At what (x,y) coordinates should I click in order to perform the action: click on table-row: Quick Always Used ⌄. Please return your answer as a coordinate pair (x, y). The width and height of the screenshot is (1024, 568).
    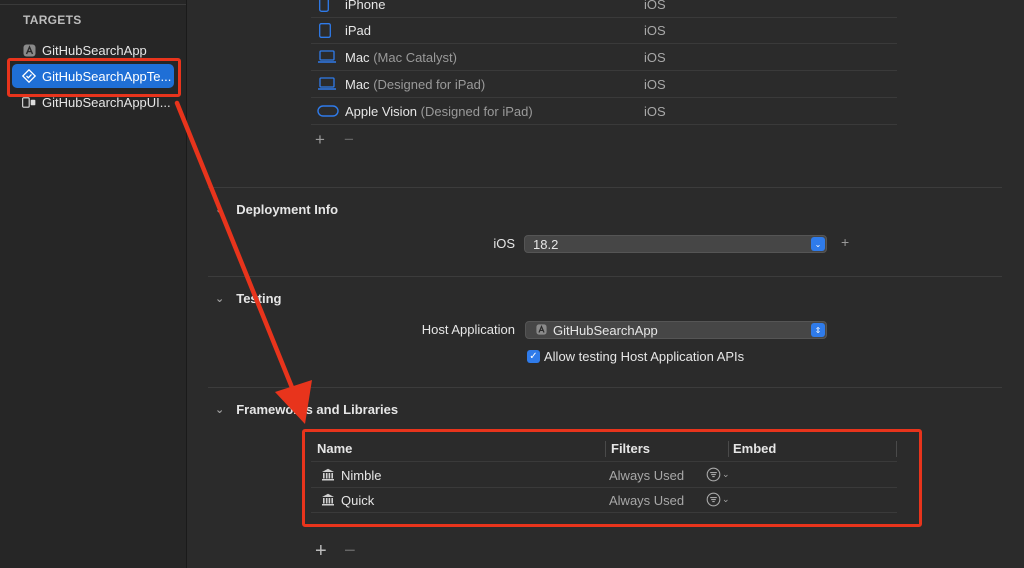
    Looking at the image, I should click on (604, 500).